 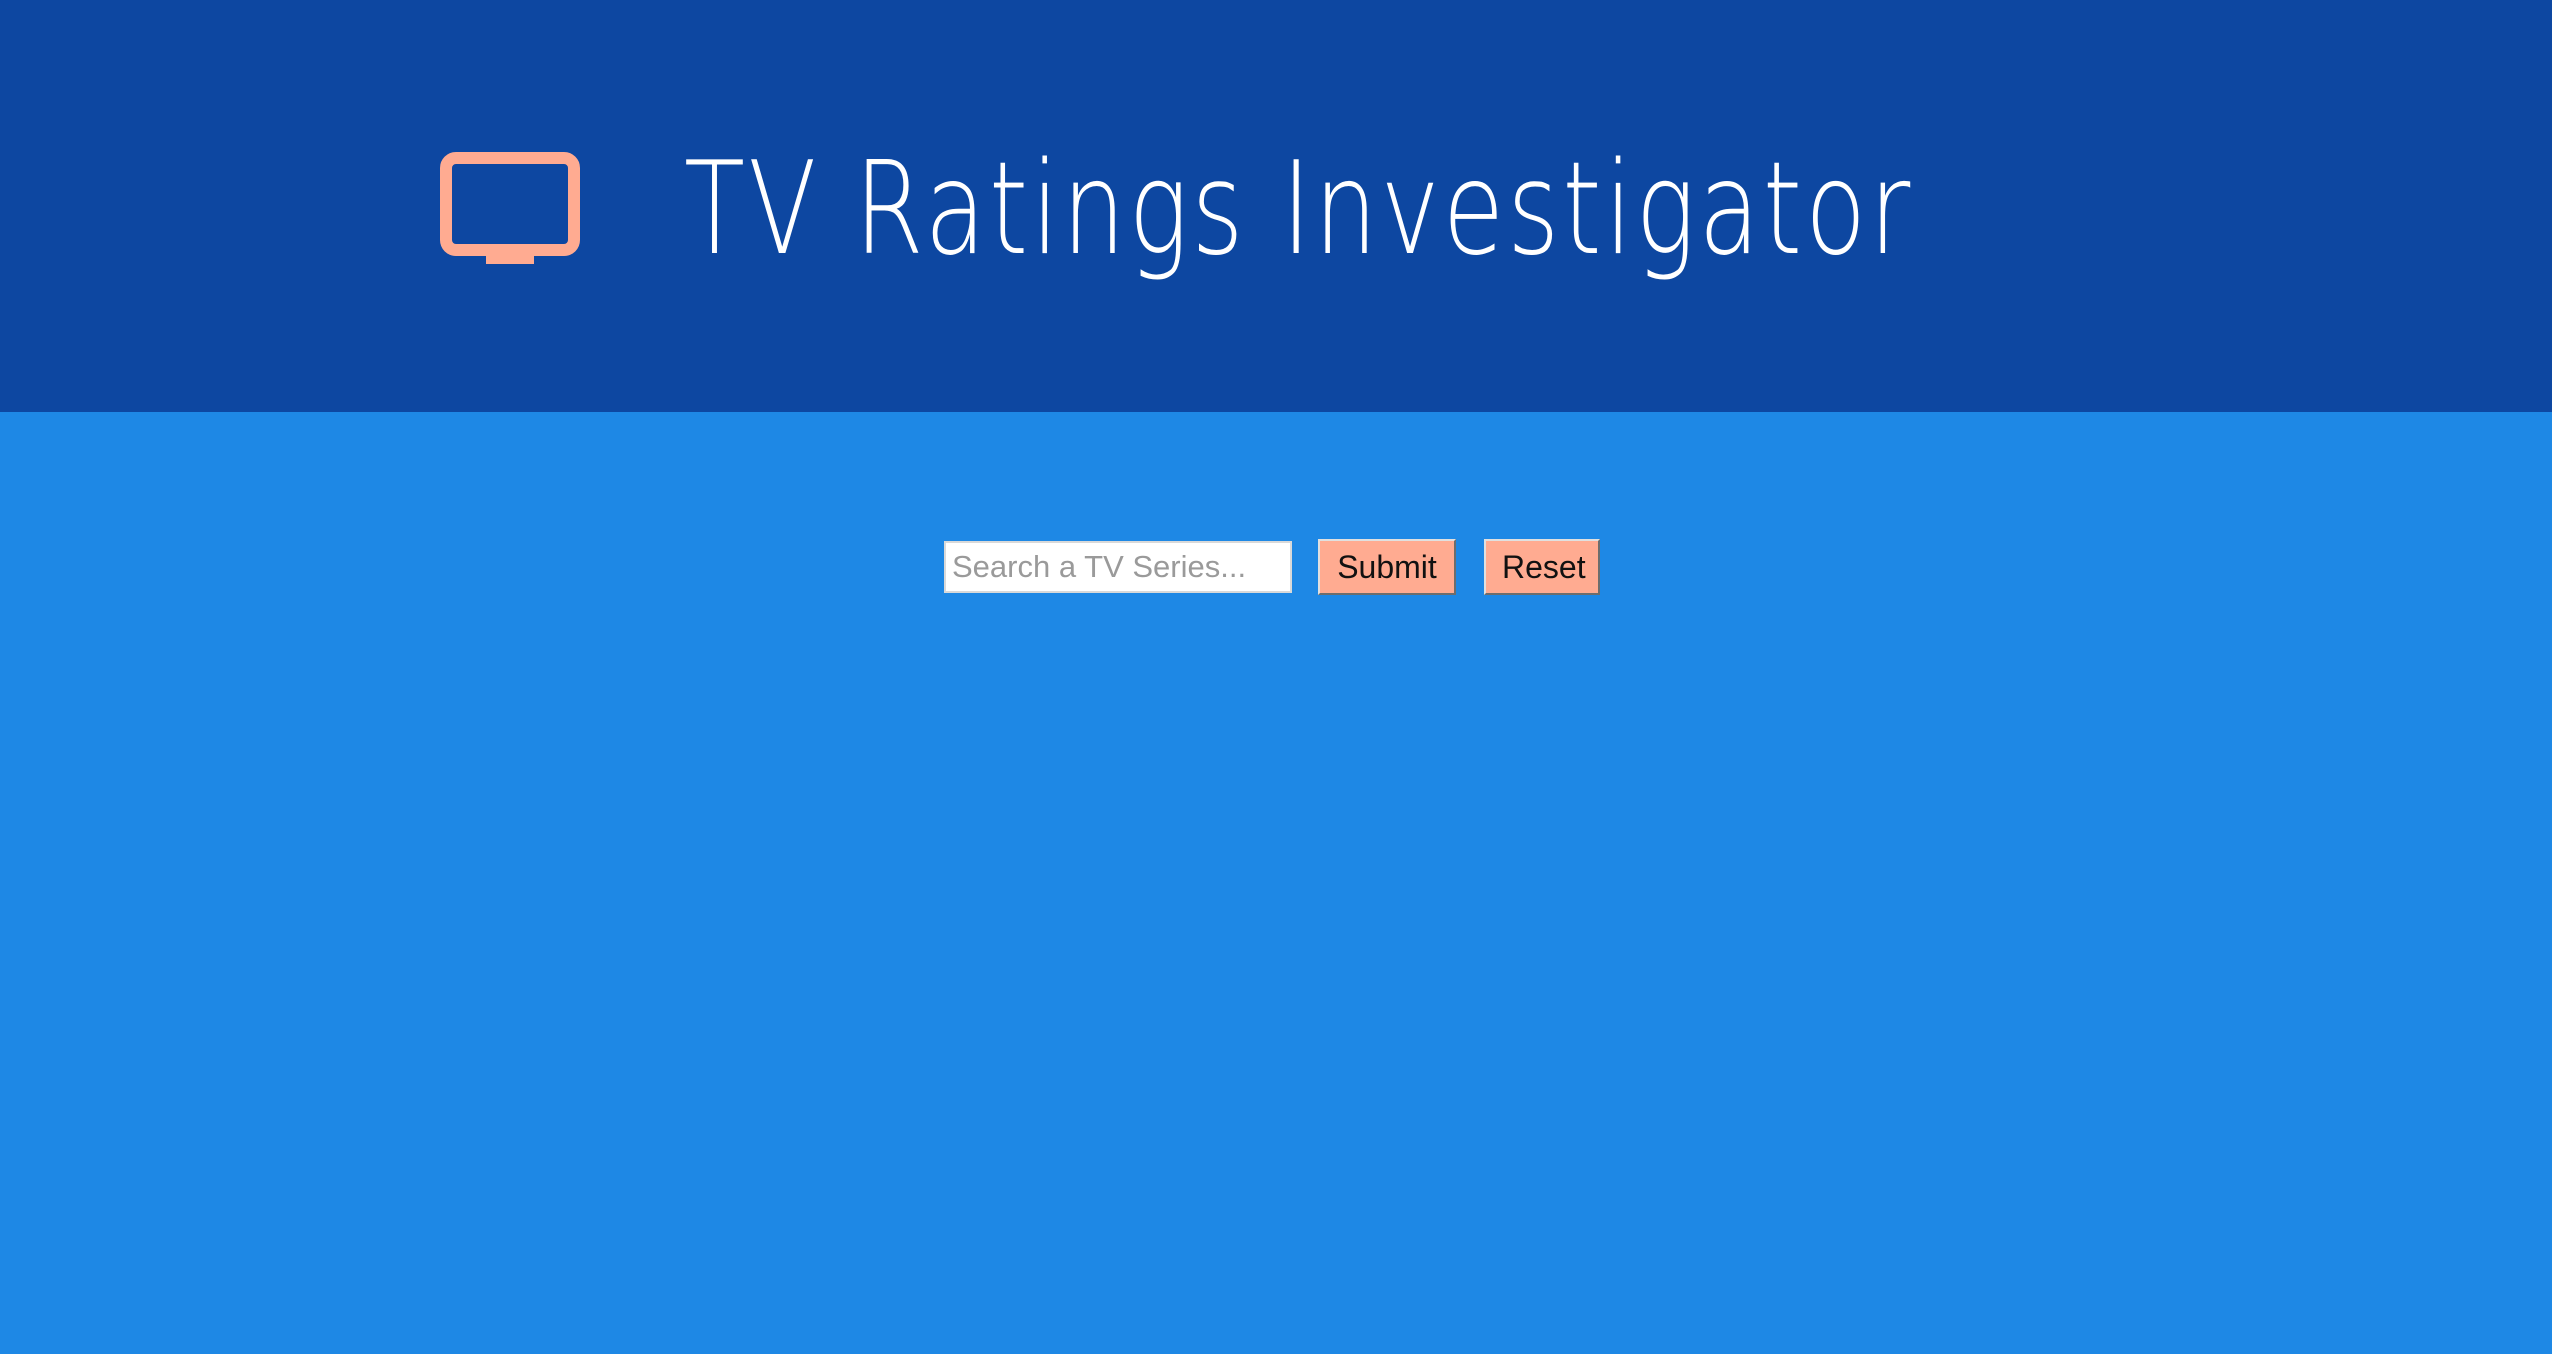 I want to click on submit-button: Submit, so click(x=1387, y=567).